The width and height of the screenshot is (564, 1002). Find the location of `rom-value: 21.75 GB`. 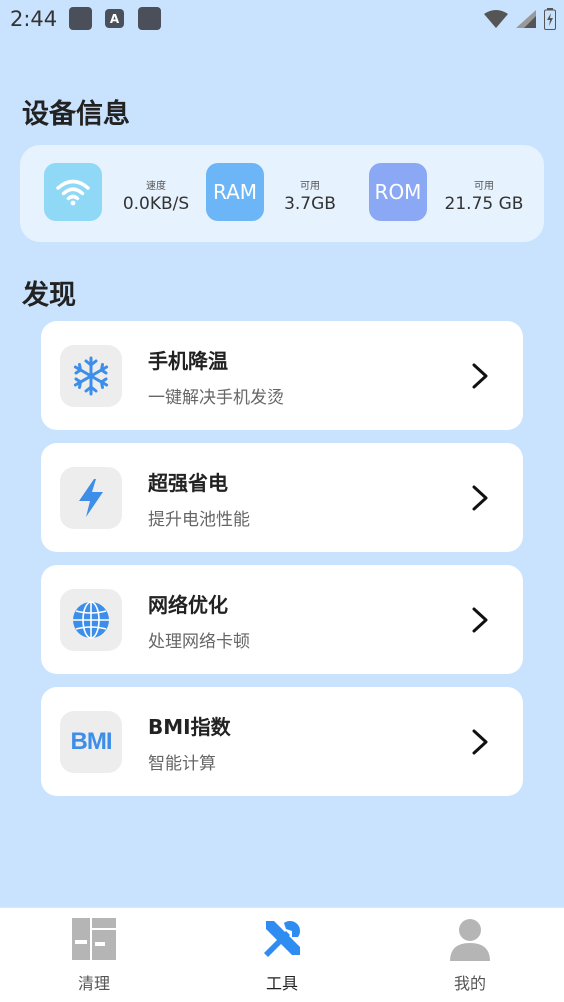

rom-value: 21.75 GB is located at coordinates (484, 204).